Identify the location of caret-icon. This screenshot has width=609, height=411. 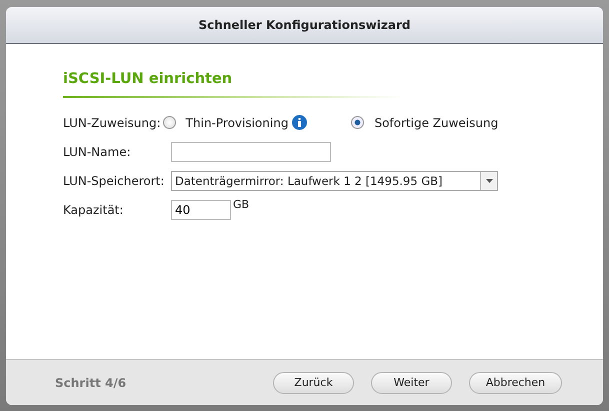
(488, 181).